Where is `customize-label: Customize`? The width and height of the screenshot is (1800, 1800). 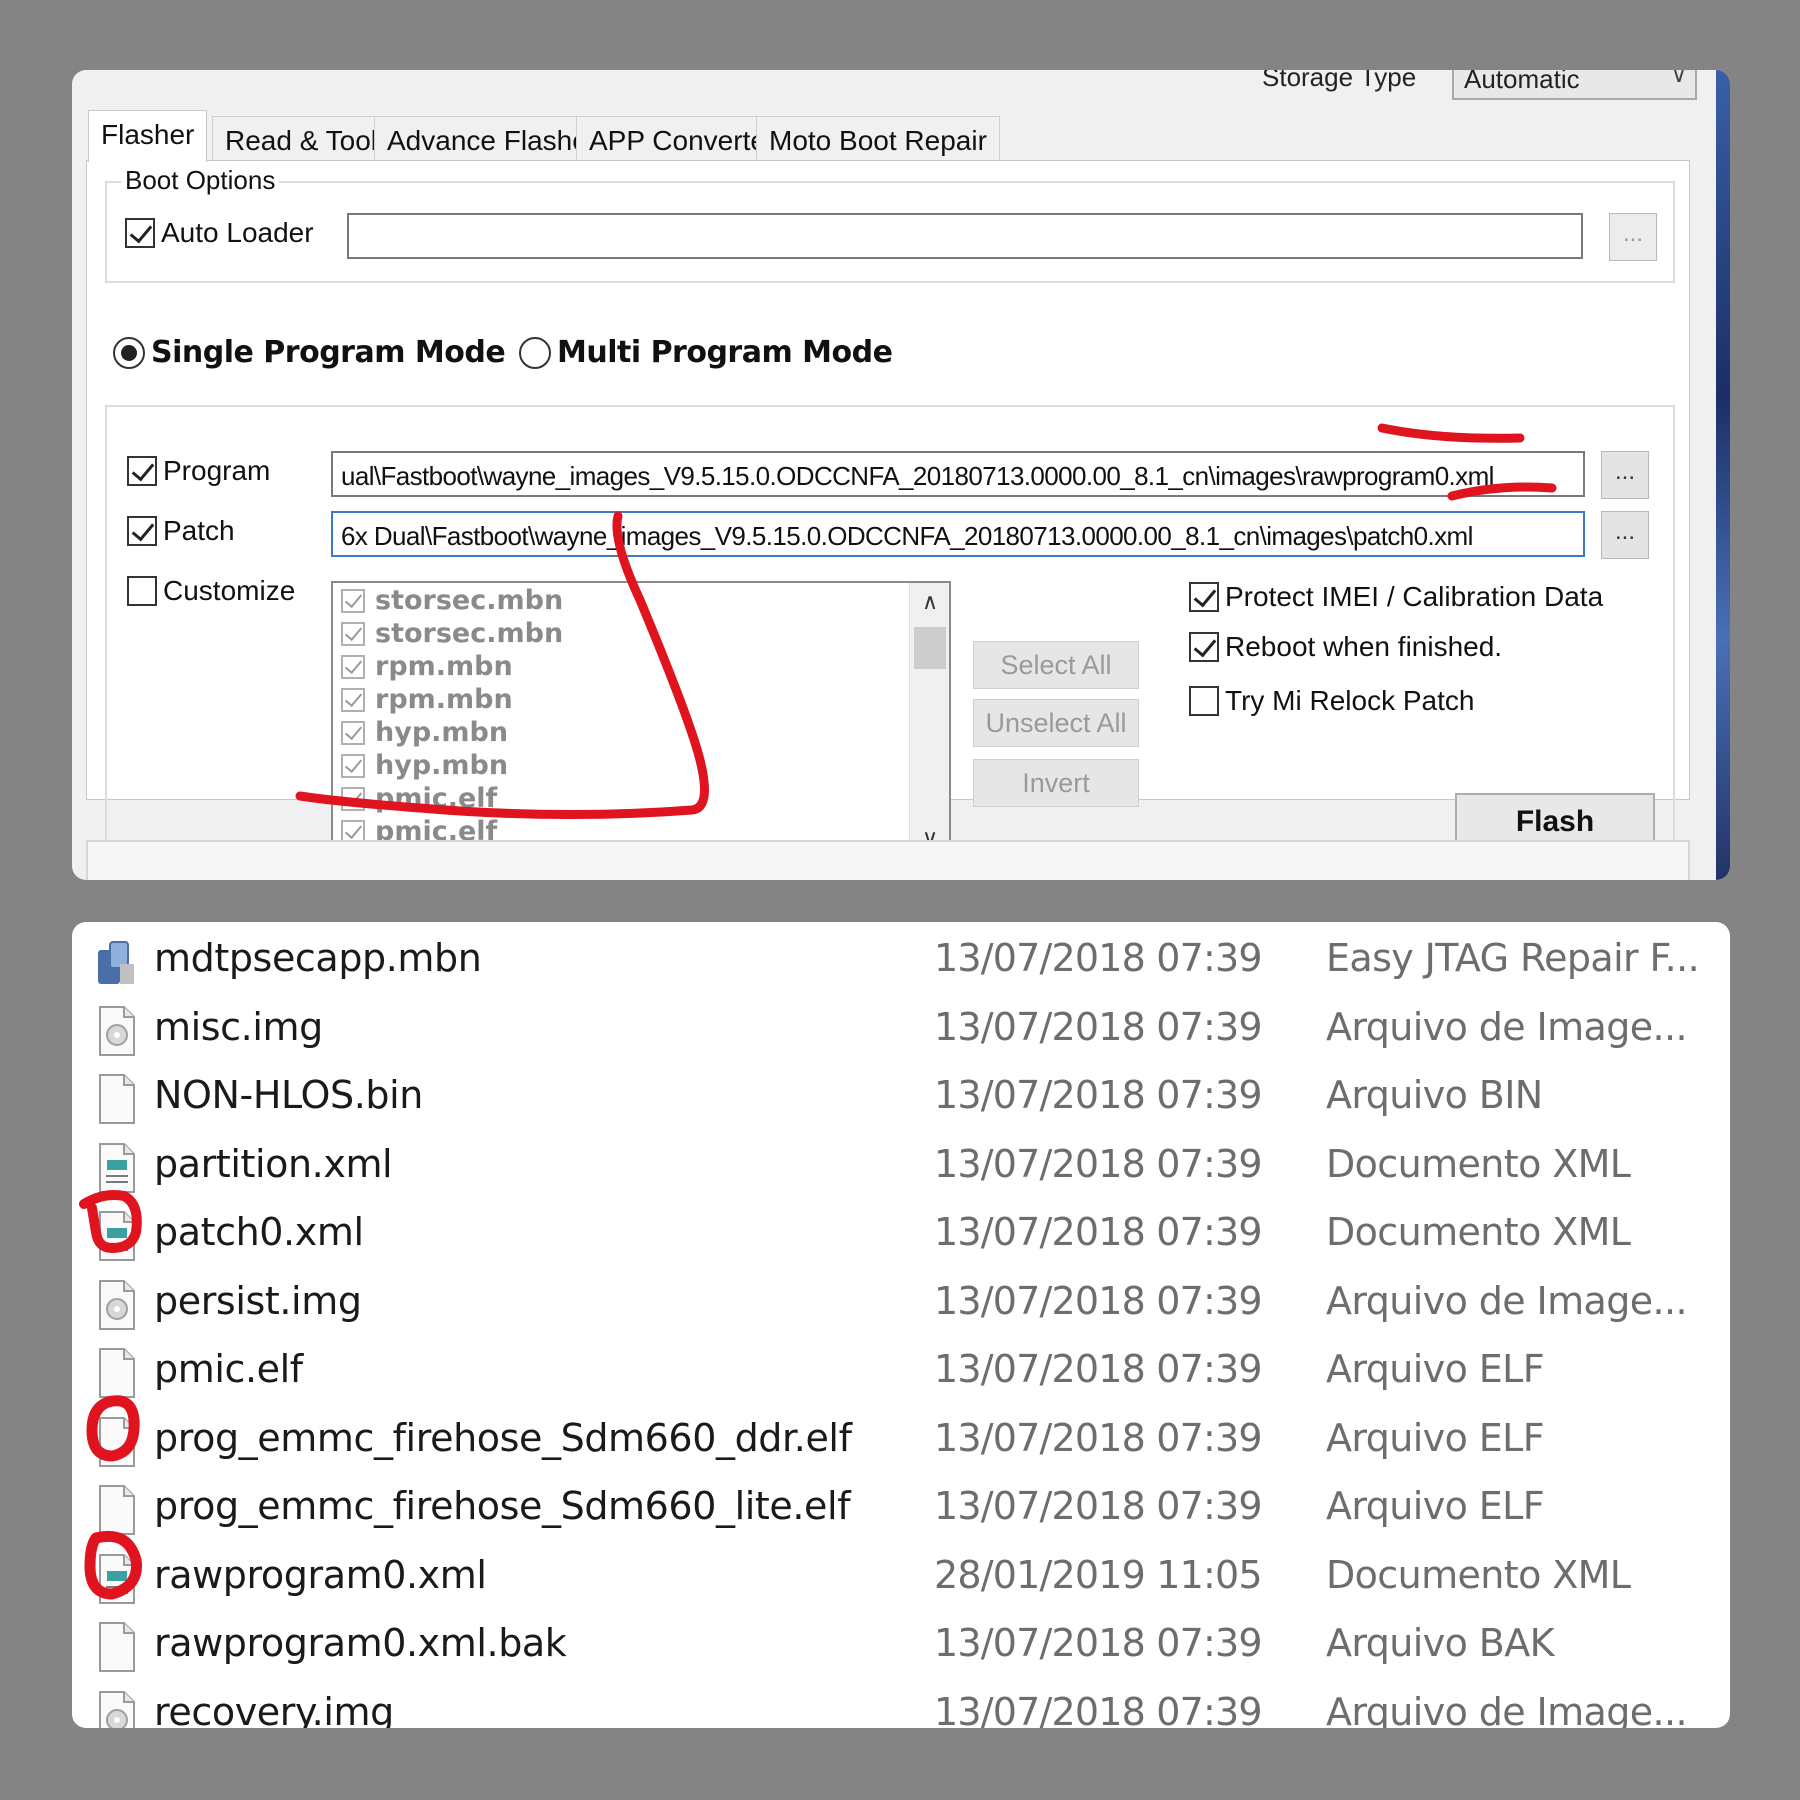
customize-label: Customize is located at coordinates (229, 590).